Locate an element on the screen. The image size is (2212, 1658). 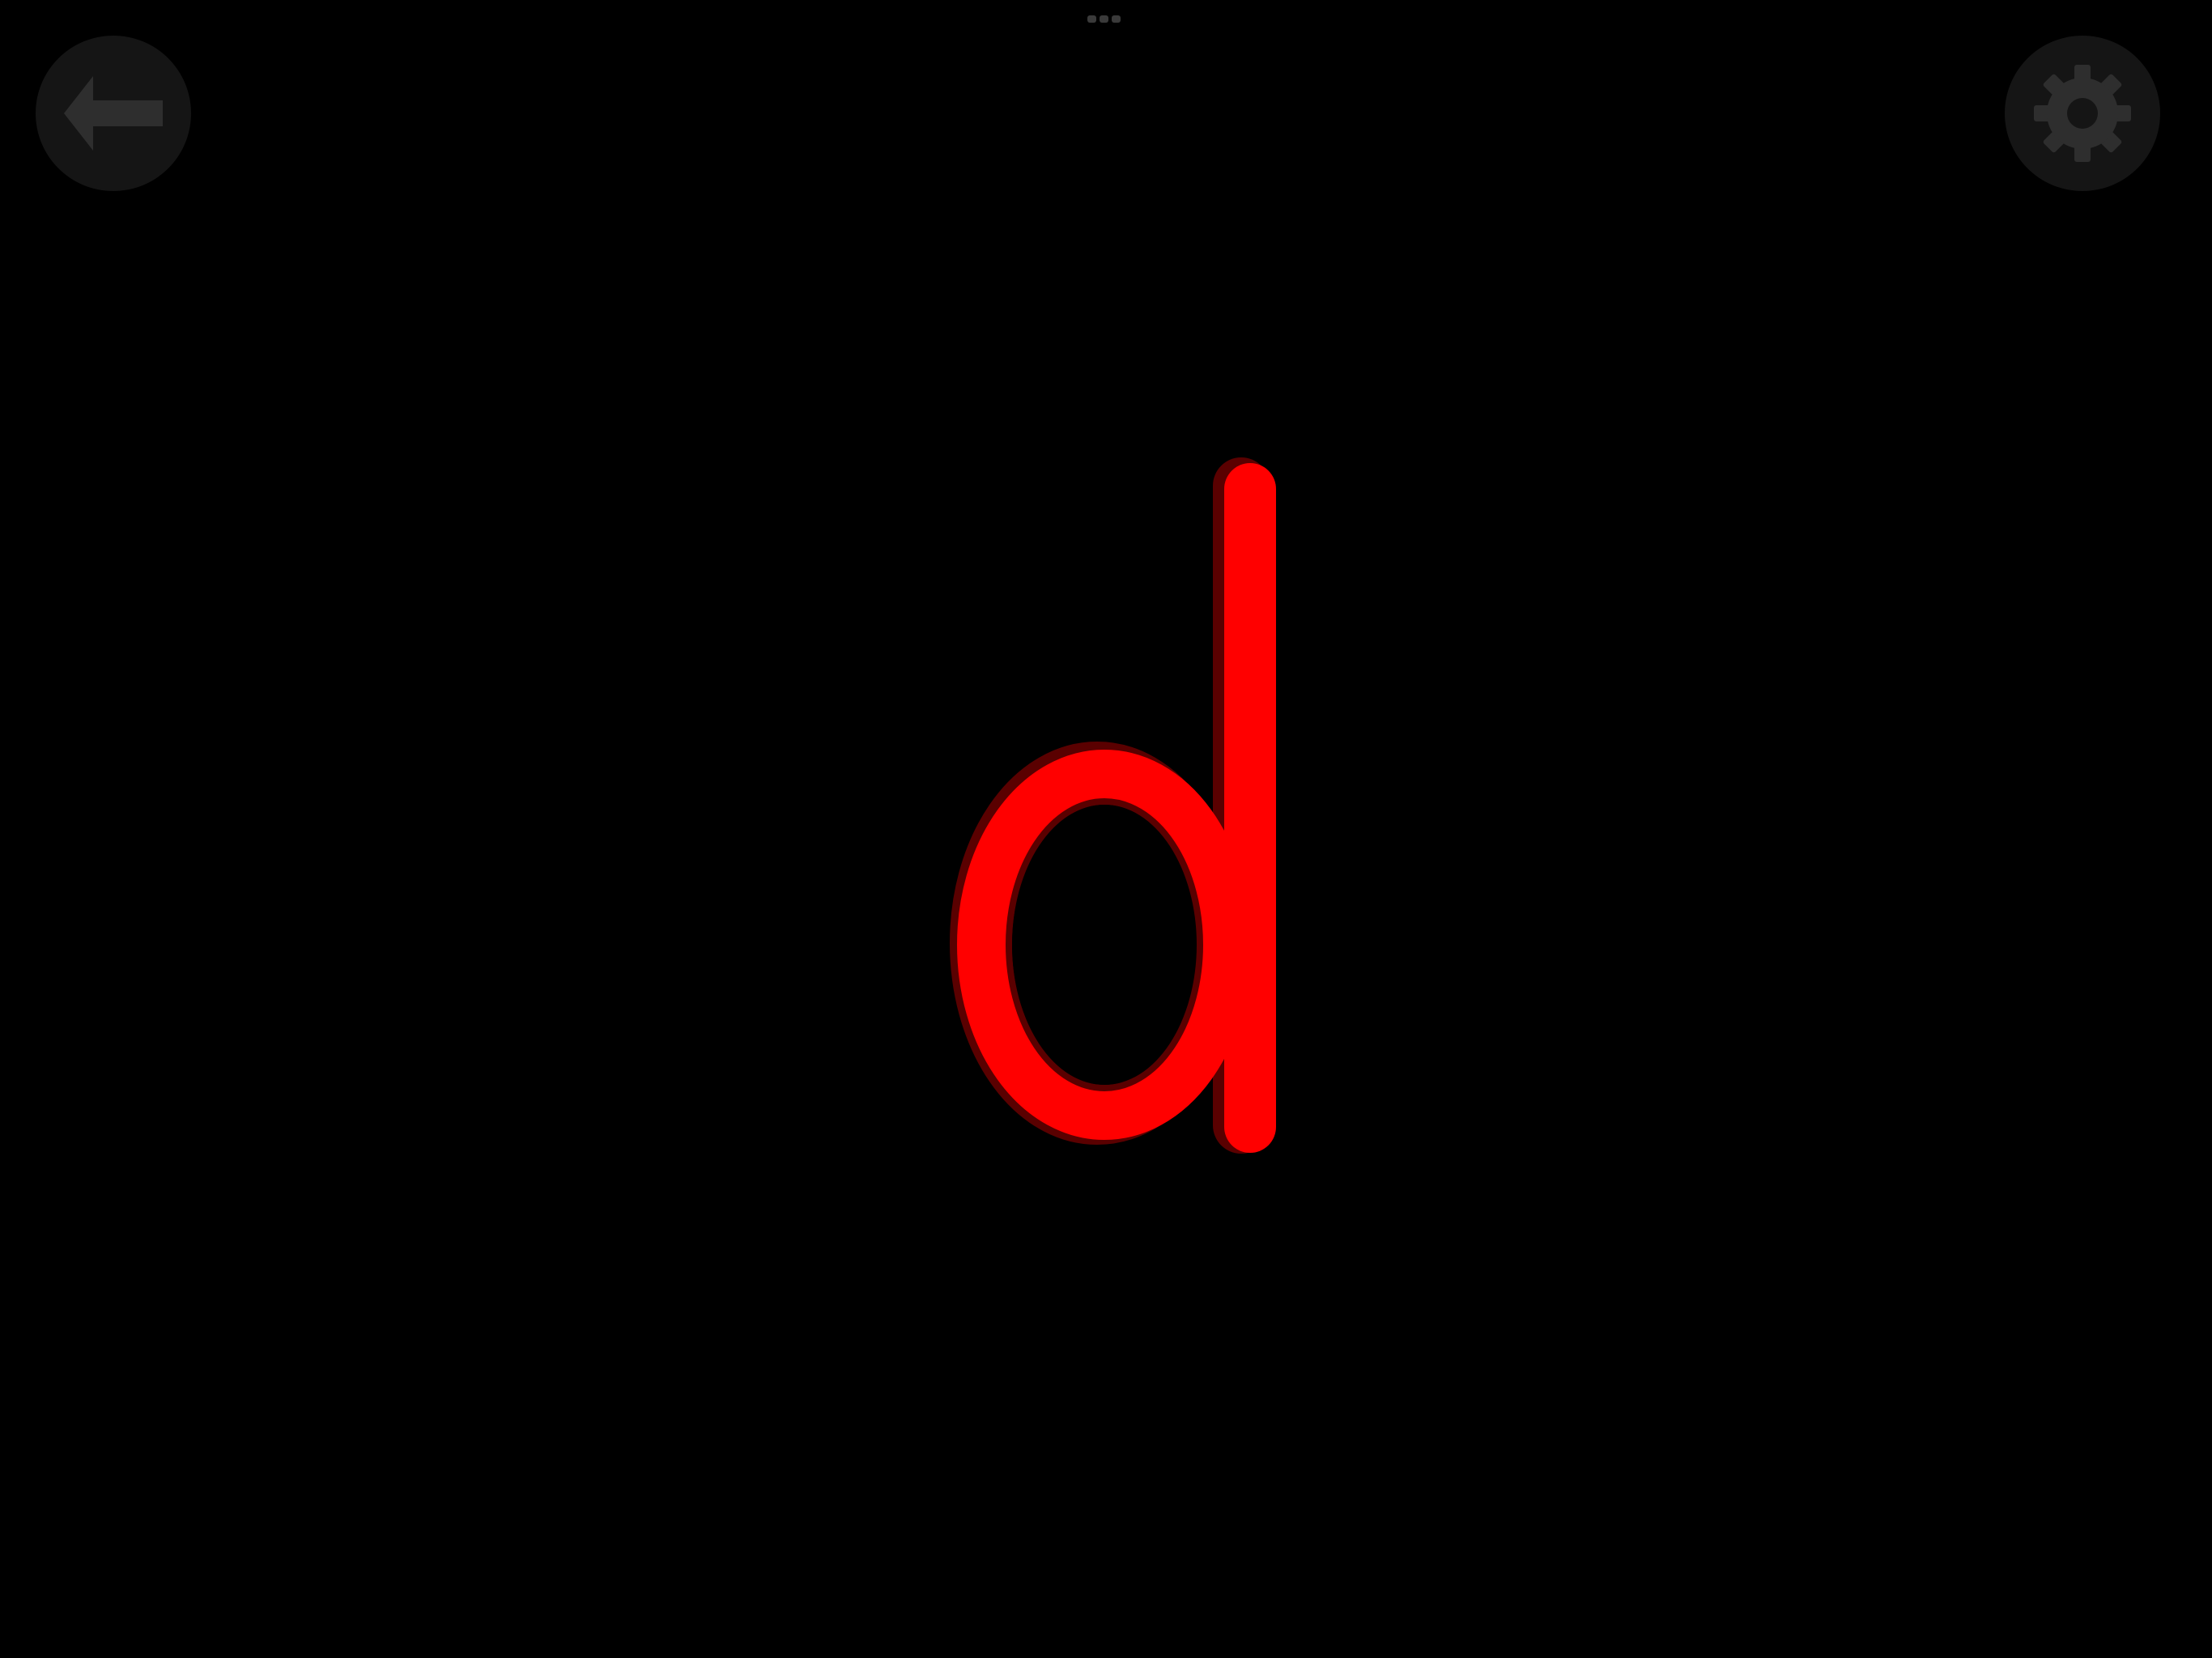
letter-d-glyph is located at coordinates (1113, 805).